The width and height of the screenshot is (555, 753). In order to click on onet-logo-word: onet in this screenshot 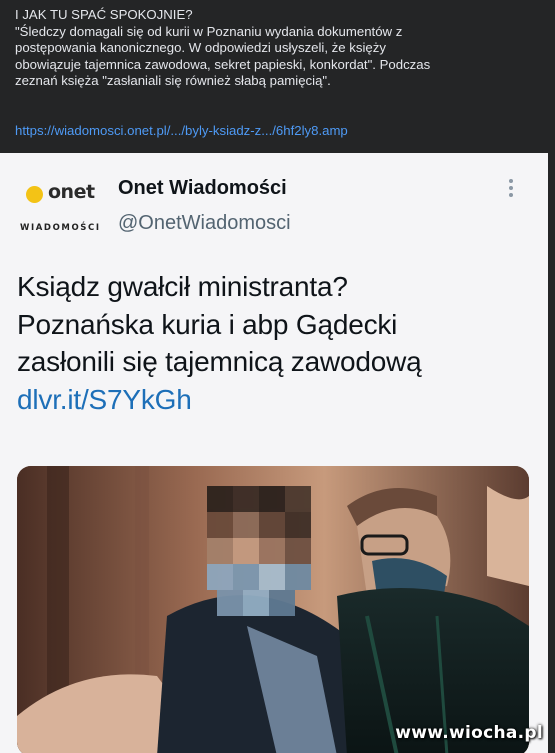, I will do `click(71, 192)`.